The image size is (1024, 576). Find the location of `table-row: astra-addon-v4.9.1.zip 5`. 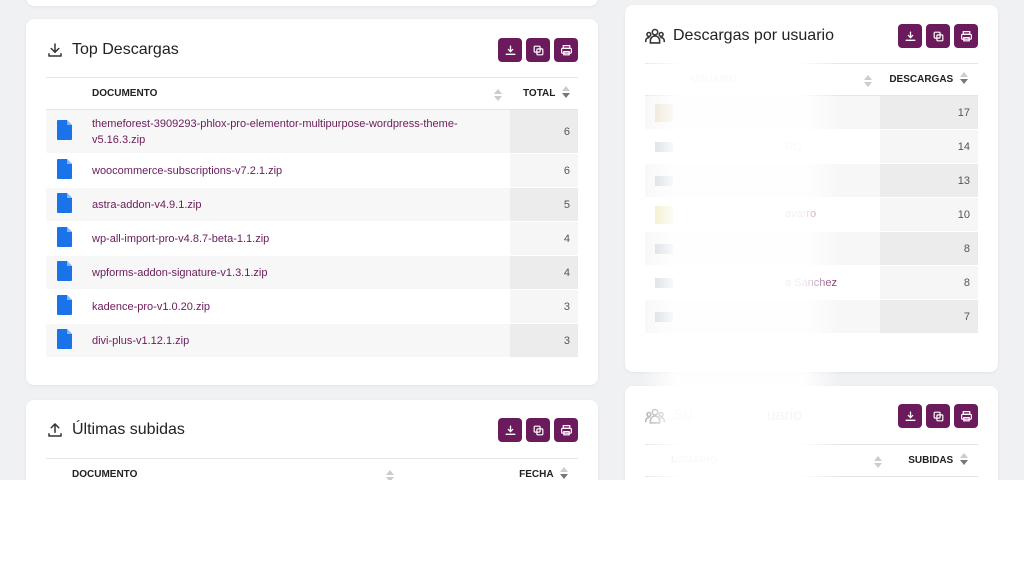

table-row: astra-addon-v4.9.1.zip 5 is located at coordinates (312, 204).